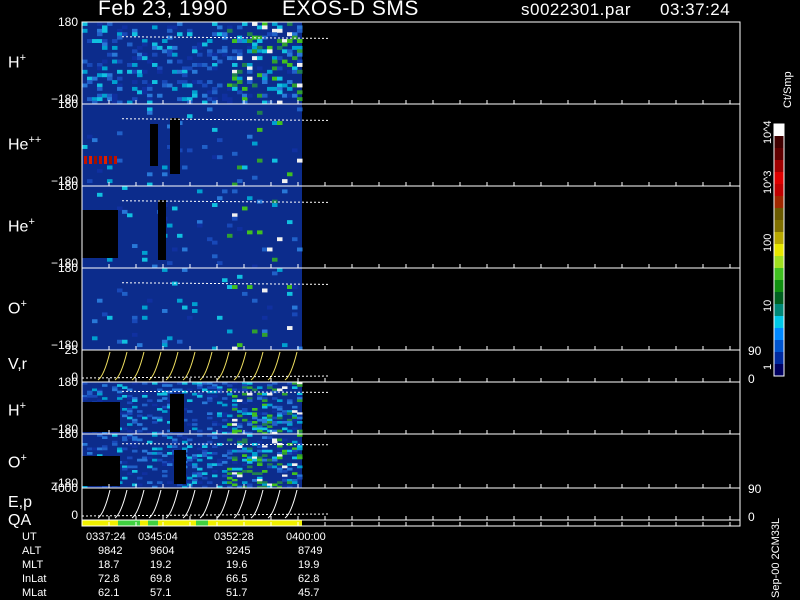  I want to click on footer-cell: 9245, so click(238, 551).